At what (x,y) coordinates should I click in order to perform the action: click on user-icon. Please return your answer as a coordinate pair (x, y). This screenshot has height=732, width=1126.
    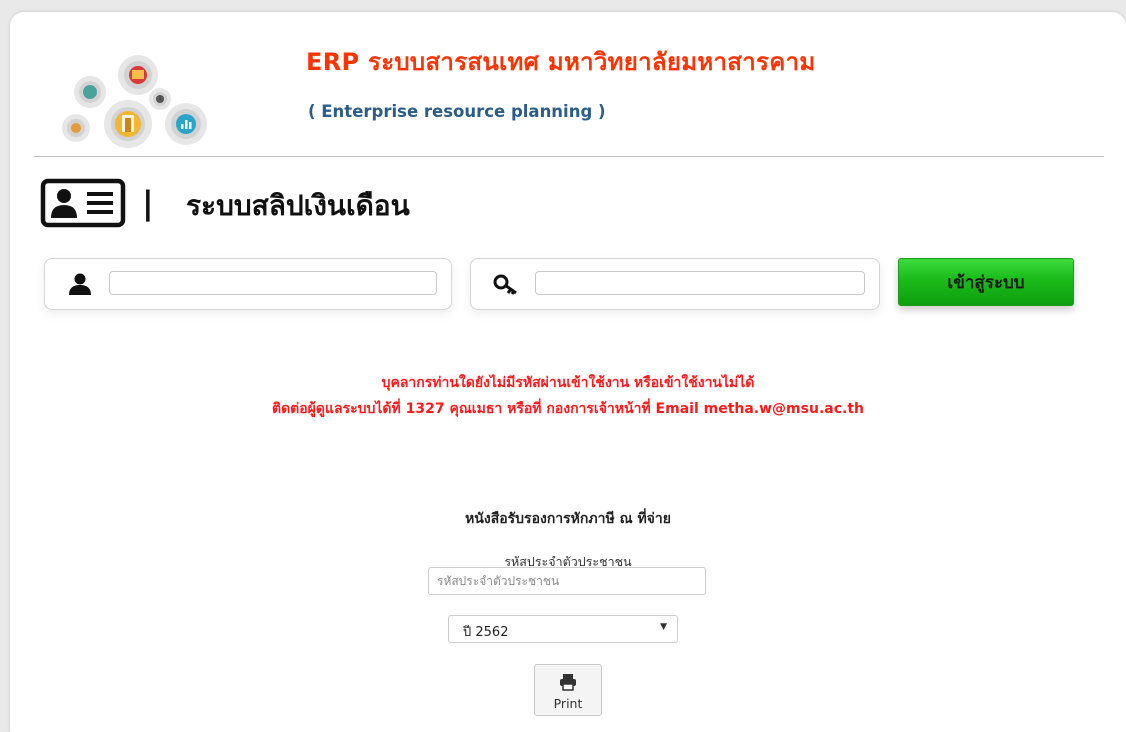
    Looking at the image, I should click on (80, 284).